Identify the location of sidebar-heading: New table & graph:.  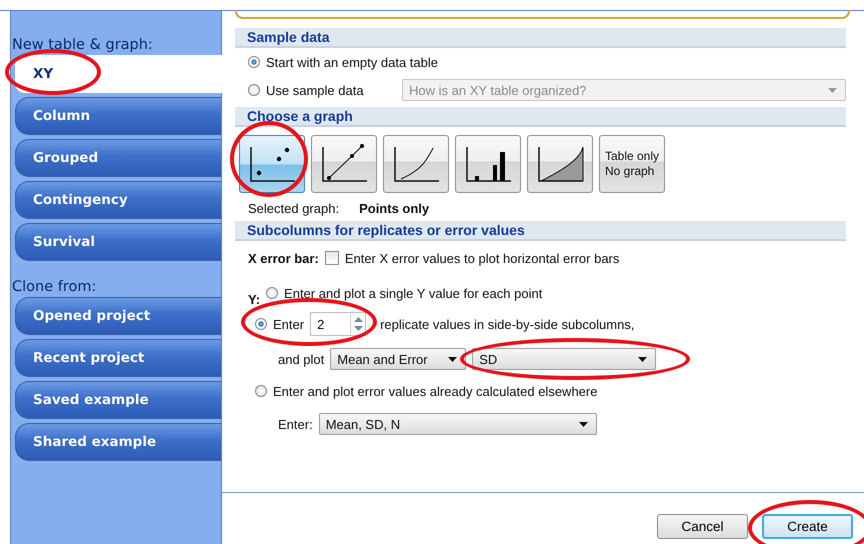
(82, 45).